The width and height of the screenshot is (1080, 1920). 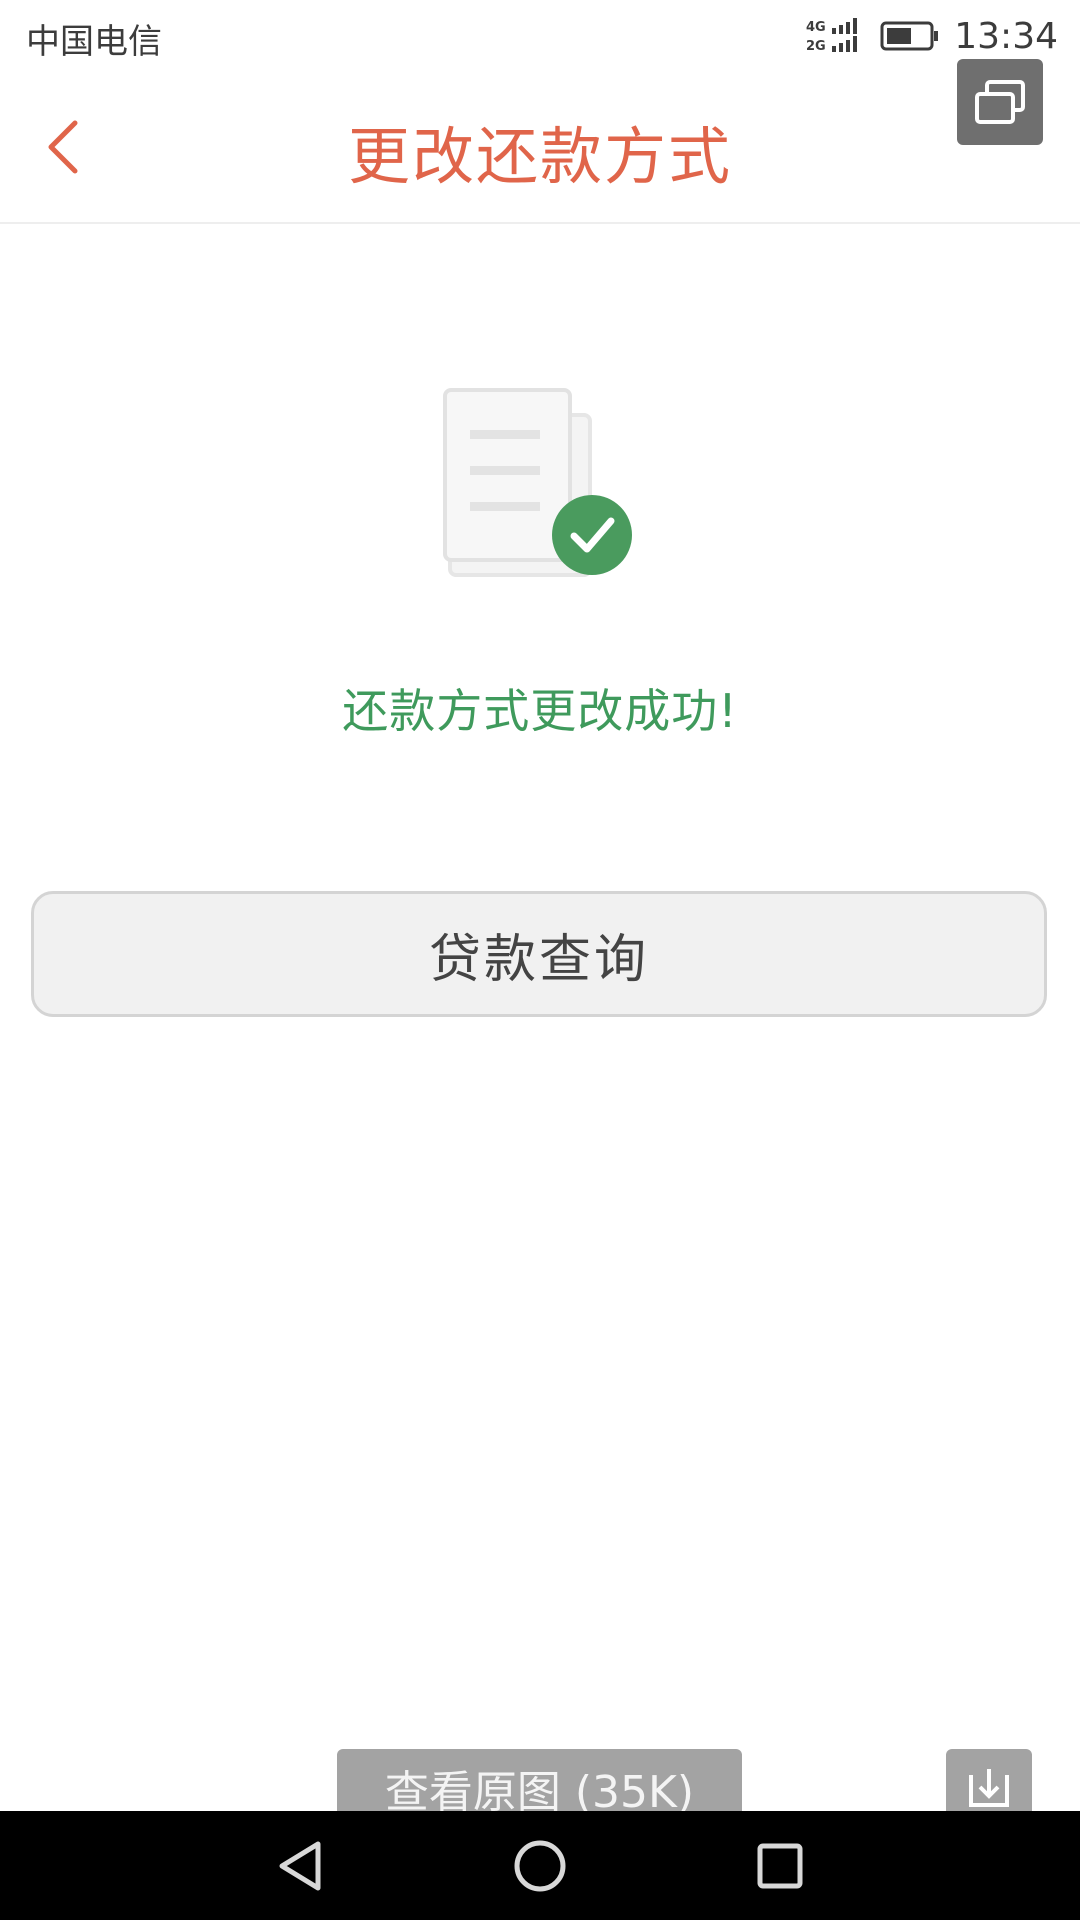 I want to click on battery-icon, so click(x=909, y=36).